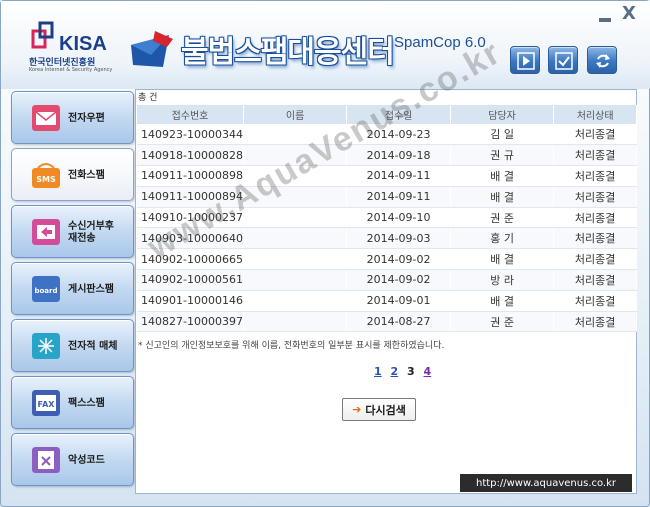  I want to click on svg-text: FAX, so click(47, 404).